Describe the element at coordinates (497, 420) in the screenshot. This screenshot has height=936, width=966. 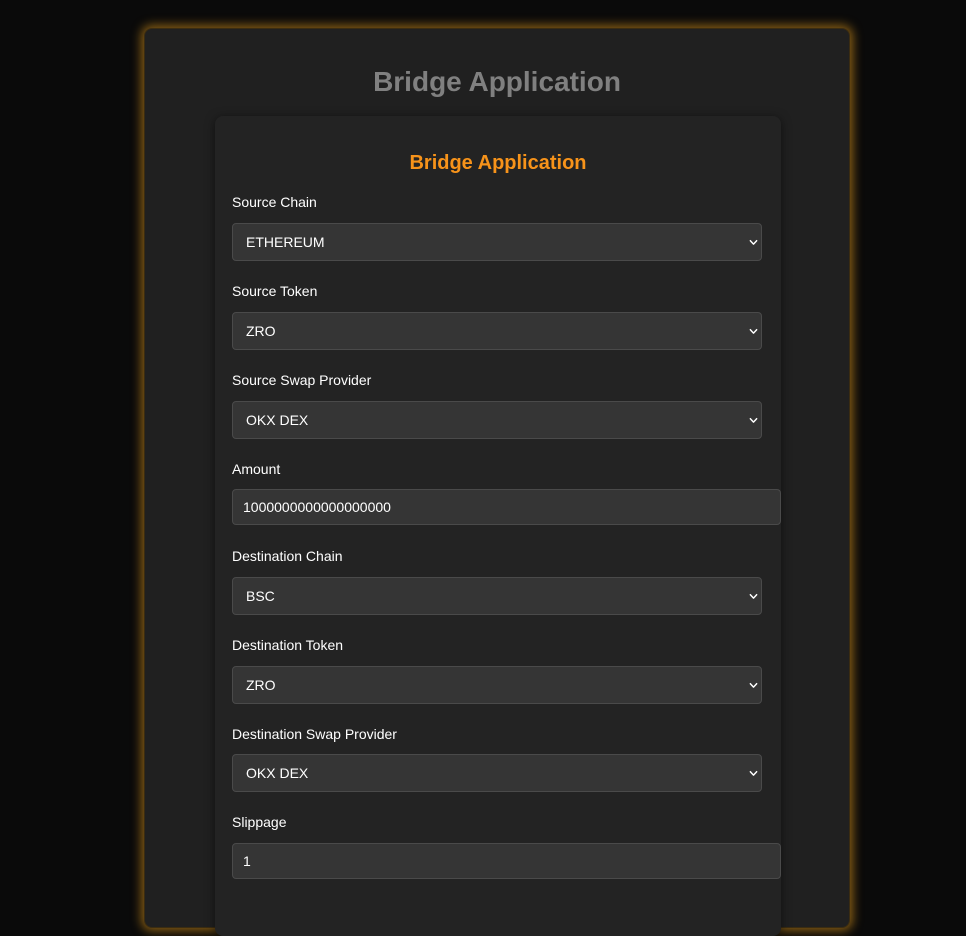
I see `source-swap-provider-select: OKX DEX` at that location.